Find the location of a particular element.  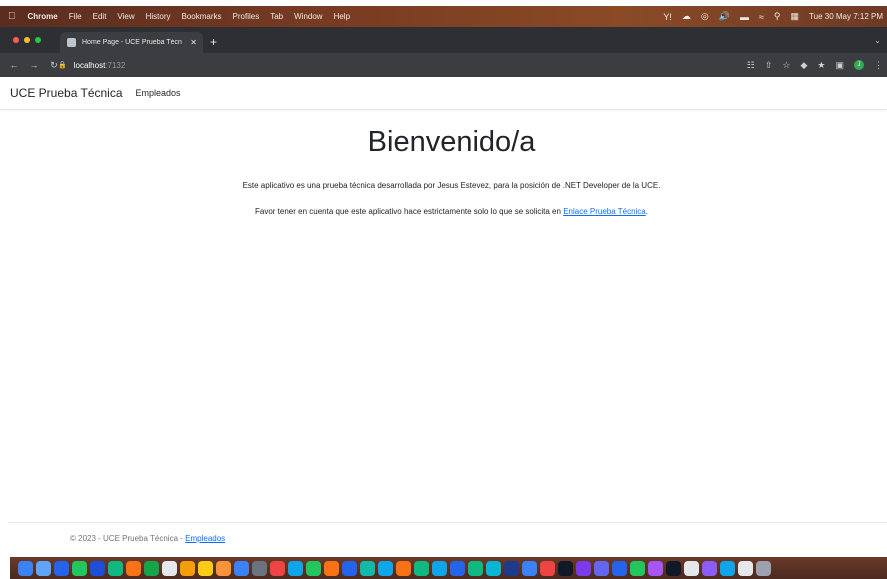

bookmark-star-icon: ☆ is located at coordinates (786, 65).